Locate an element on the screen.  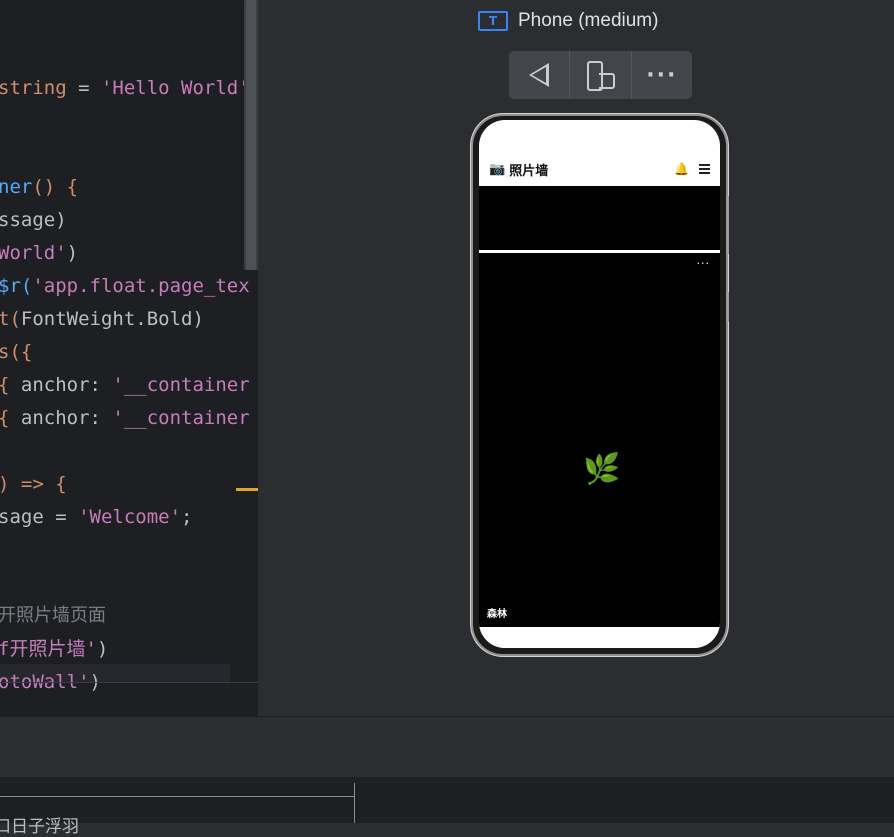
bottom-console is located at coordinates (447, 800).